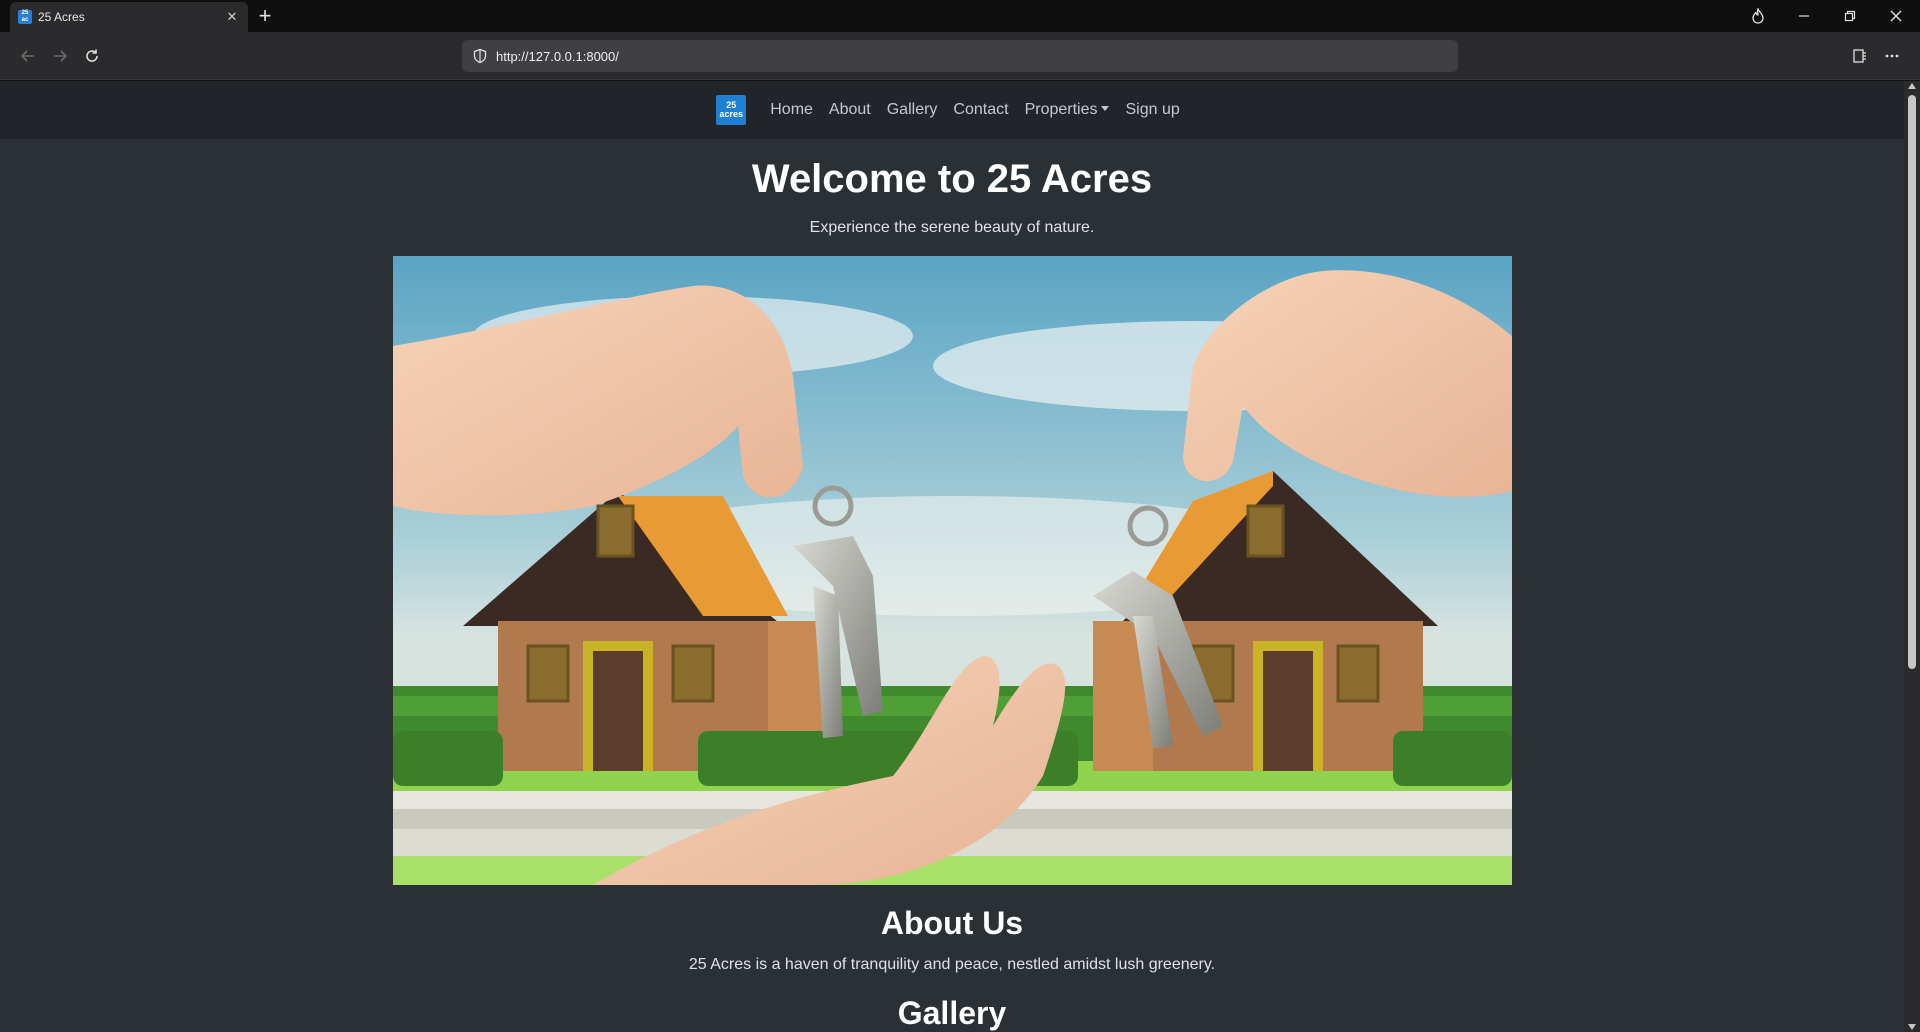 This screenshot has height=1032, width=1920. Describe the element at coordinates (912, 110) in the screenshot. I see `nav-gallery: Gallery` at that location.